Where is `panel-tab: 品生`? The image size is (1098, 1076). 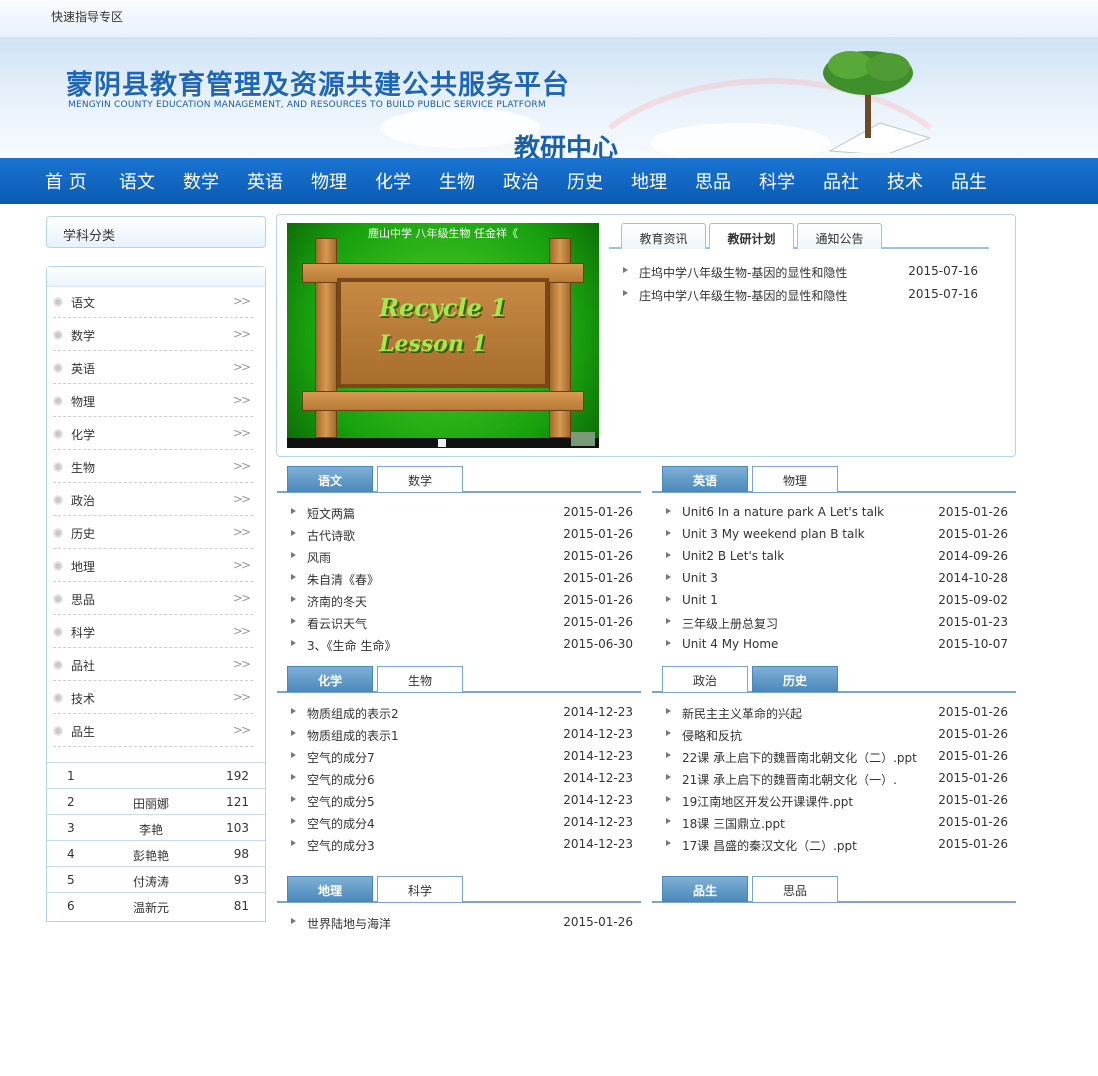 panel-tab: 品生 is located at coordinates (705, 889).